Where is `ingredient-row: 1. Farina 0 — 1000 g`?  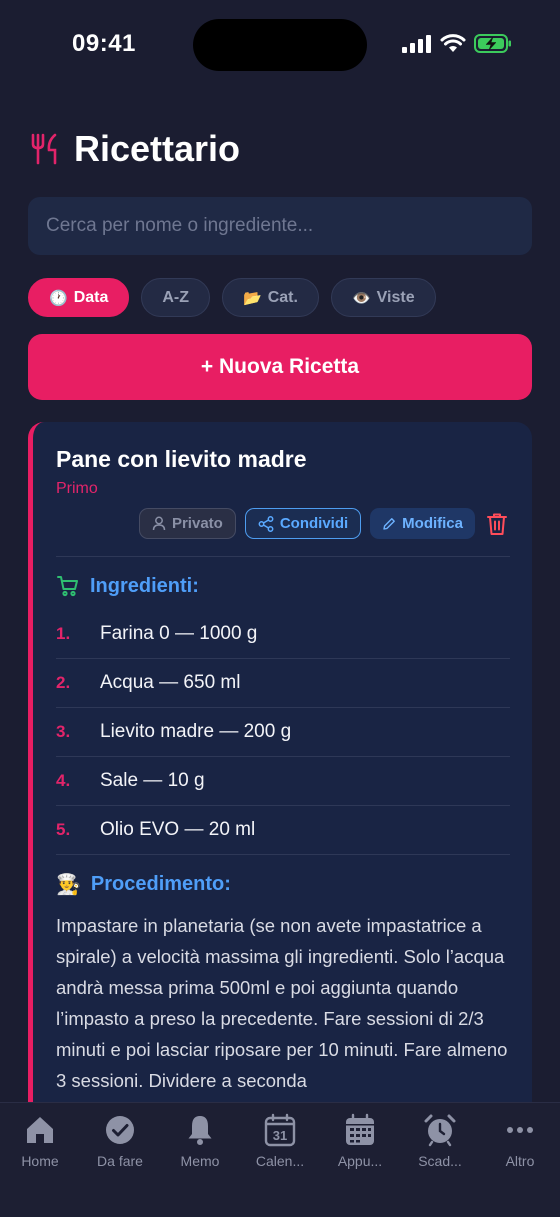
ingredient-row: 1. Farina 0 — 1000 g is located at coordinates (283, 634).